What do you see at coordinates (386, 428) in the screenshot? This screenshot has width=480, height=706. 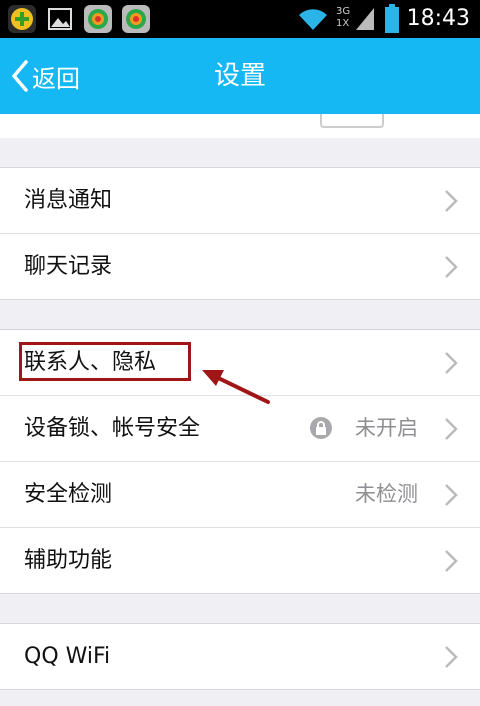 I see `row-value: 未开启` at bounding box center [386, 428].